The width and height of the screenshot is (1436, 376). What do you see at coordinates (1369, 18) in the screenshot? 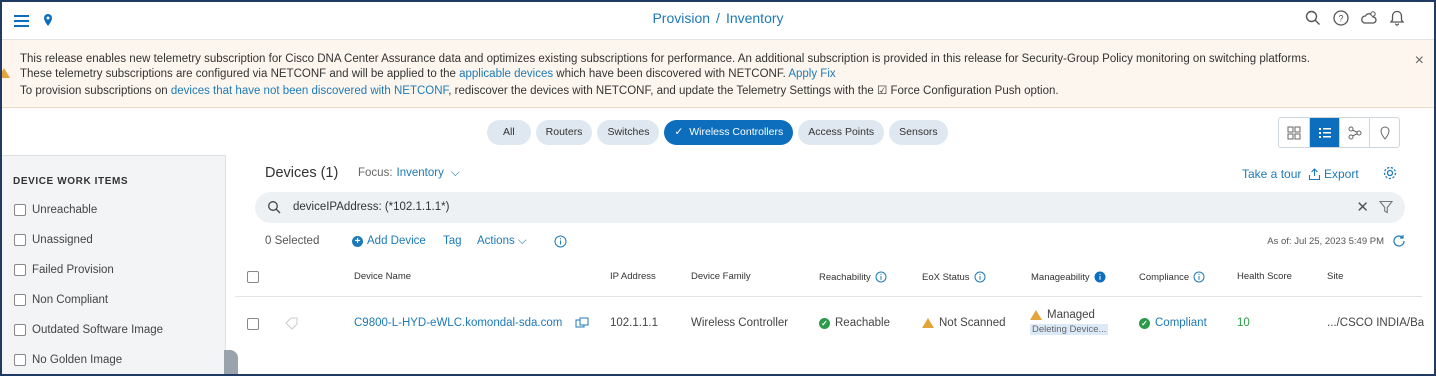
I see `cloud-icon` at bounding box center [1369, 18].